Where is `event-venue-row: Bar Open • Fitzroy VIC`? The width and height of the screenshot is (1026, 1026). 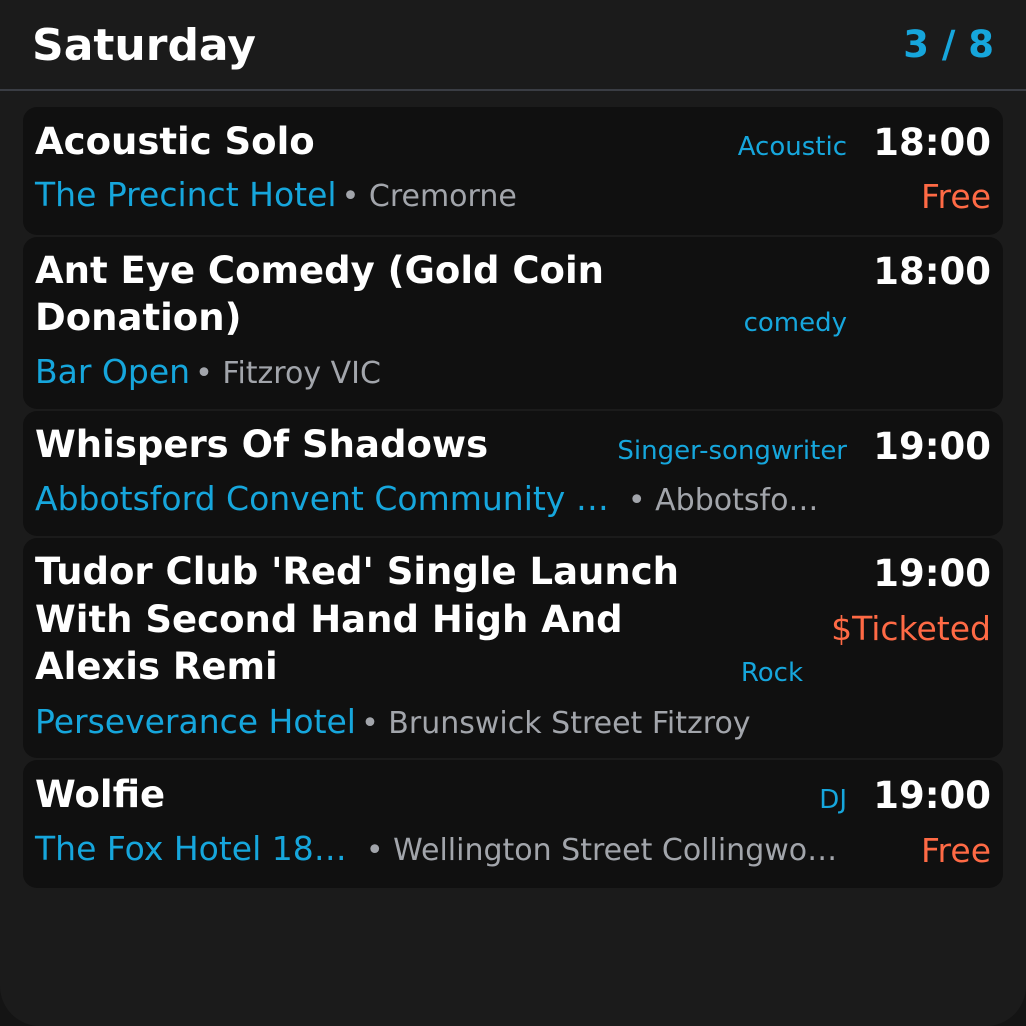
event-venue-row: Bar Open • Fitzroy VIC is located at coordinates (208, 375).